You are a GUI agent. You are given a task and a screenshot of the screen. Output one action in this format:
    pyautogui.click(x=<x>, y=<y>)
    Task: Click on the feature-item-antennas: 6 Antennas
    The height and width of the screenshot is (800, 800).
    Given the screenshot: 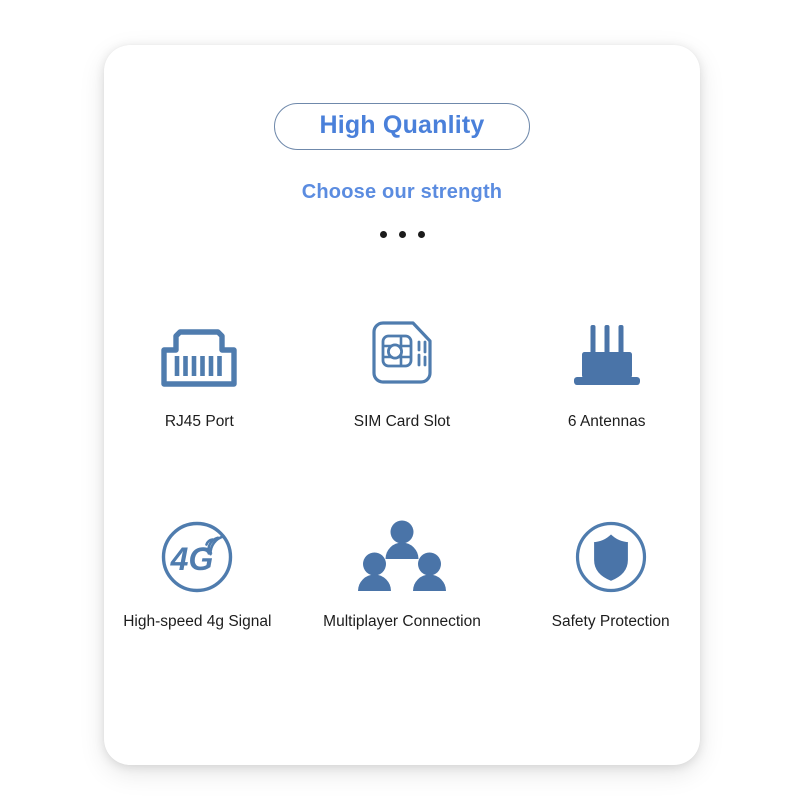 What is the action you would take?
    pyautogui.click(x=606, y=373)
    